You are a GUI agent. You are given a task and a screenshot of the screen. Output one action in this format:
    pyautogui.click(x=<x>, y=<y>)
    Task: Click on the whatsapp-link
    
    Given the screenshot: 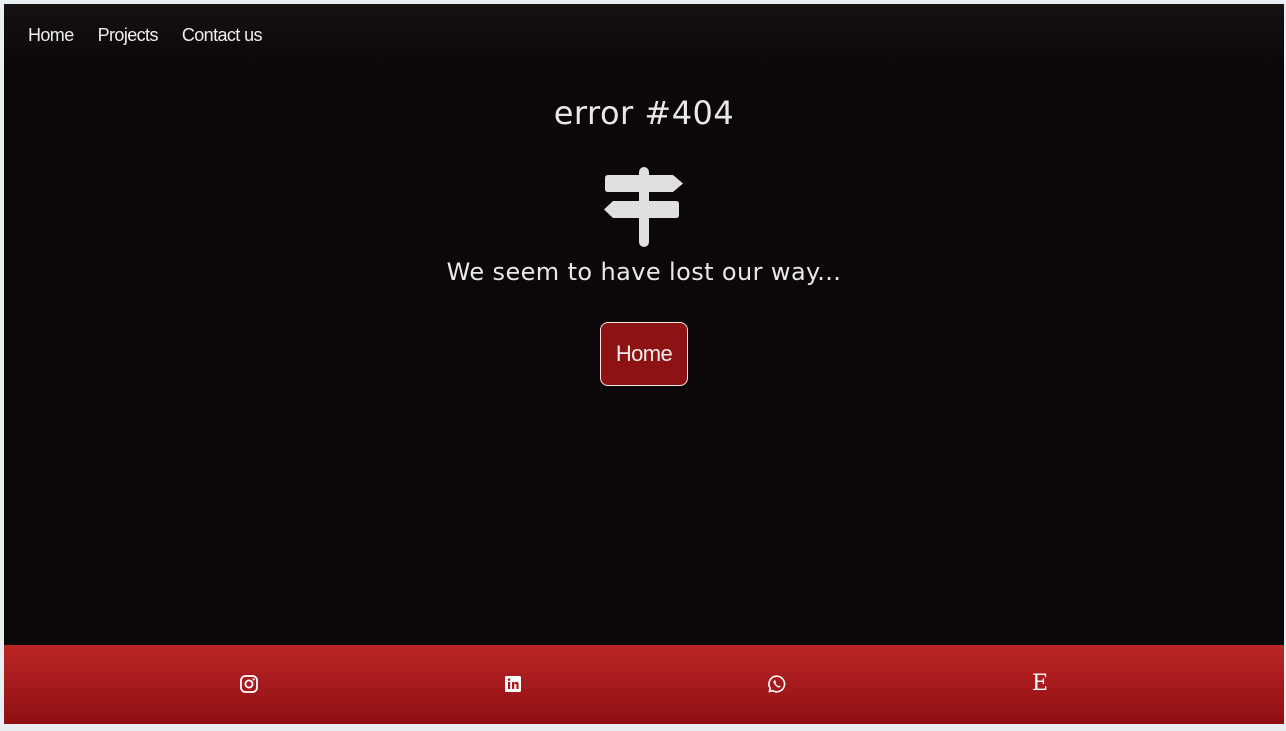 What is the action you would take?
    pyautogui.click(x=777, y=684)
    